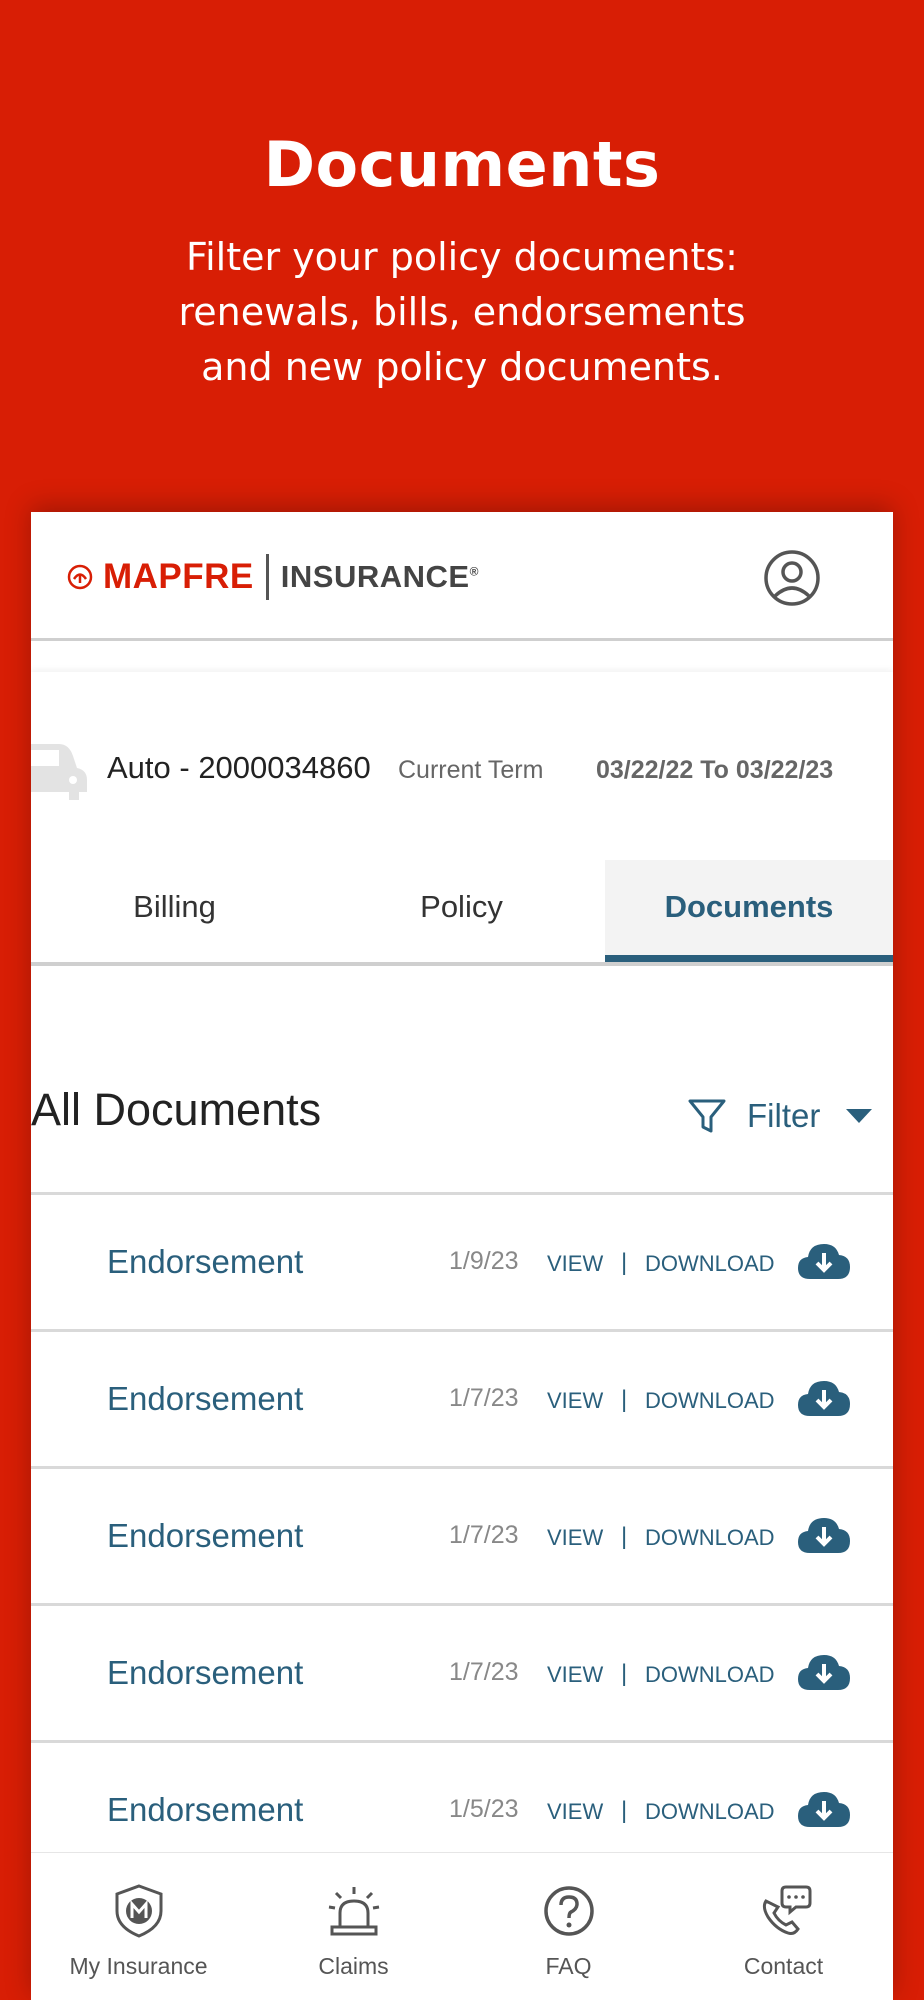 Image resolution: width=924 pixels, height=2000 pixels. I want to click on document-date: 1/5/23, so click(484, 1809).